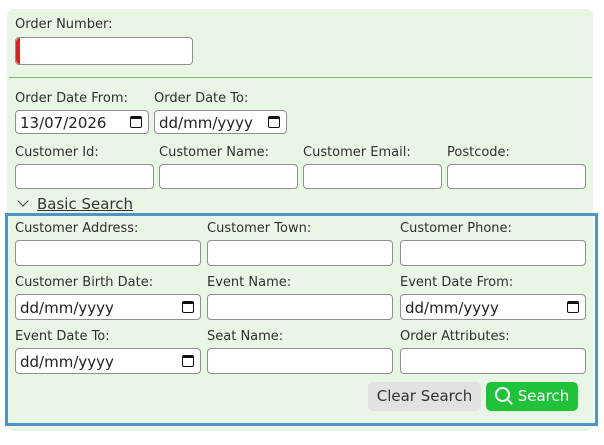  What do you see at coordinates (64, 24) in the screenshot?
I see `order-number-label: Order Number:` at bounding box center [64, 24].